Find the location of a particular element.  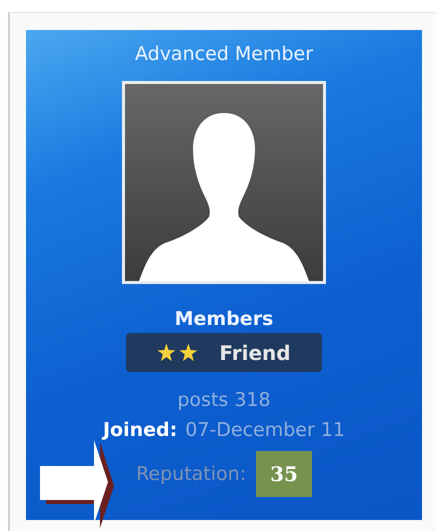

rank-label: Friend is located at coordinates (255, 352).